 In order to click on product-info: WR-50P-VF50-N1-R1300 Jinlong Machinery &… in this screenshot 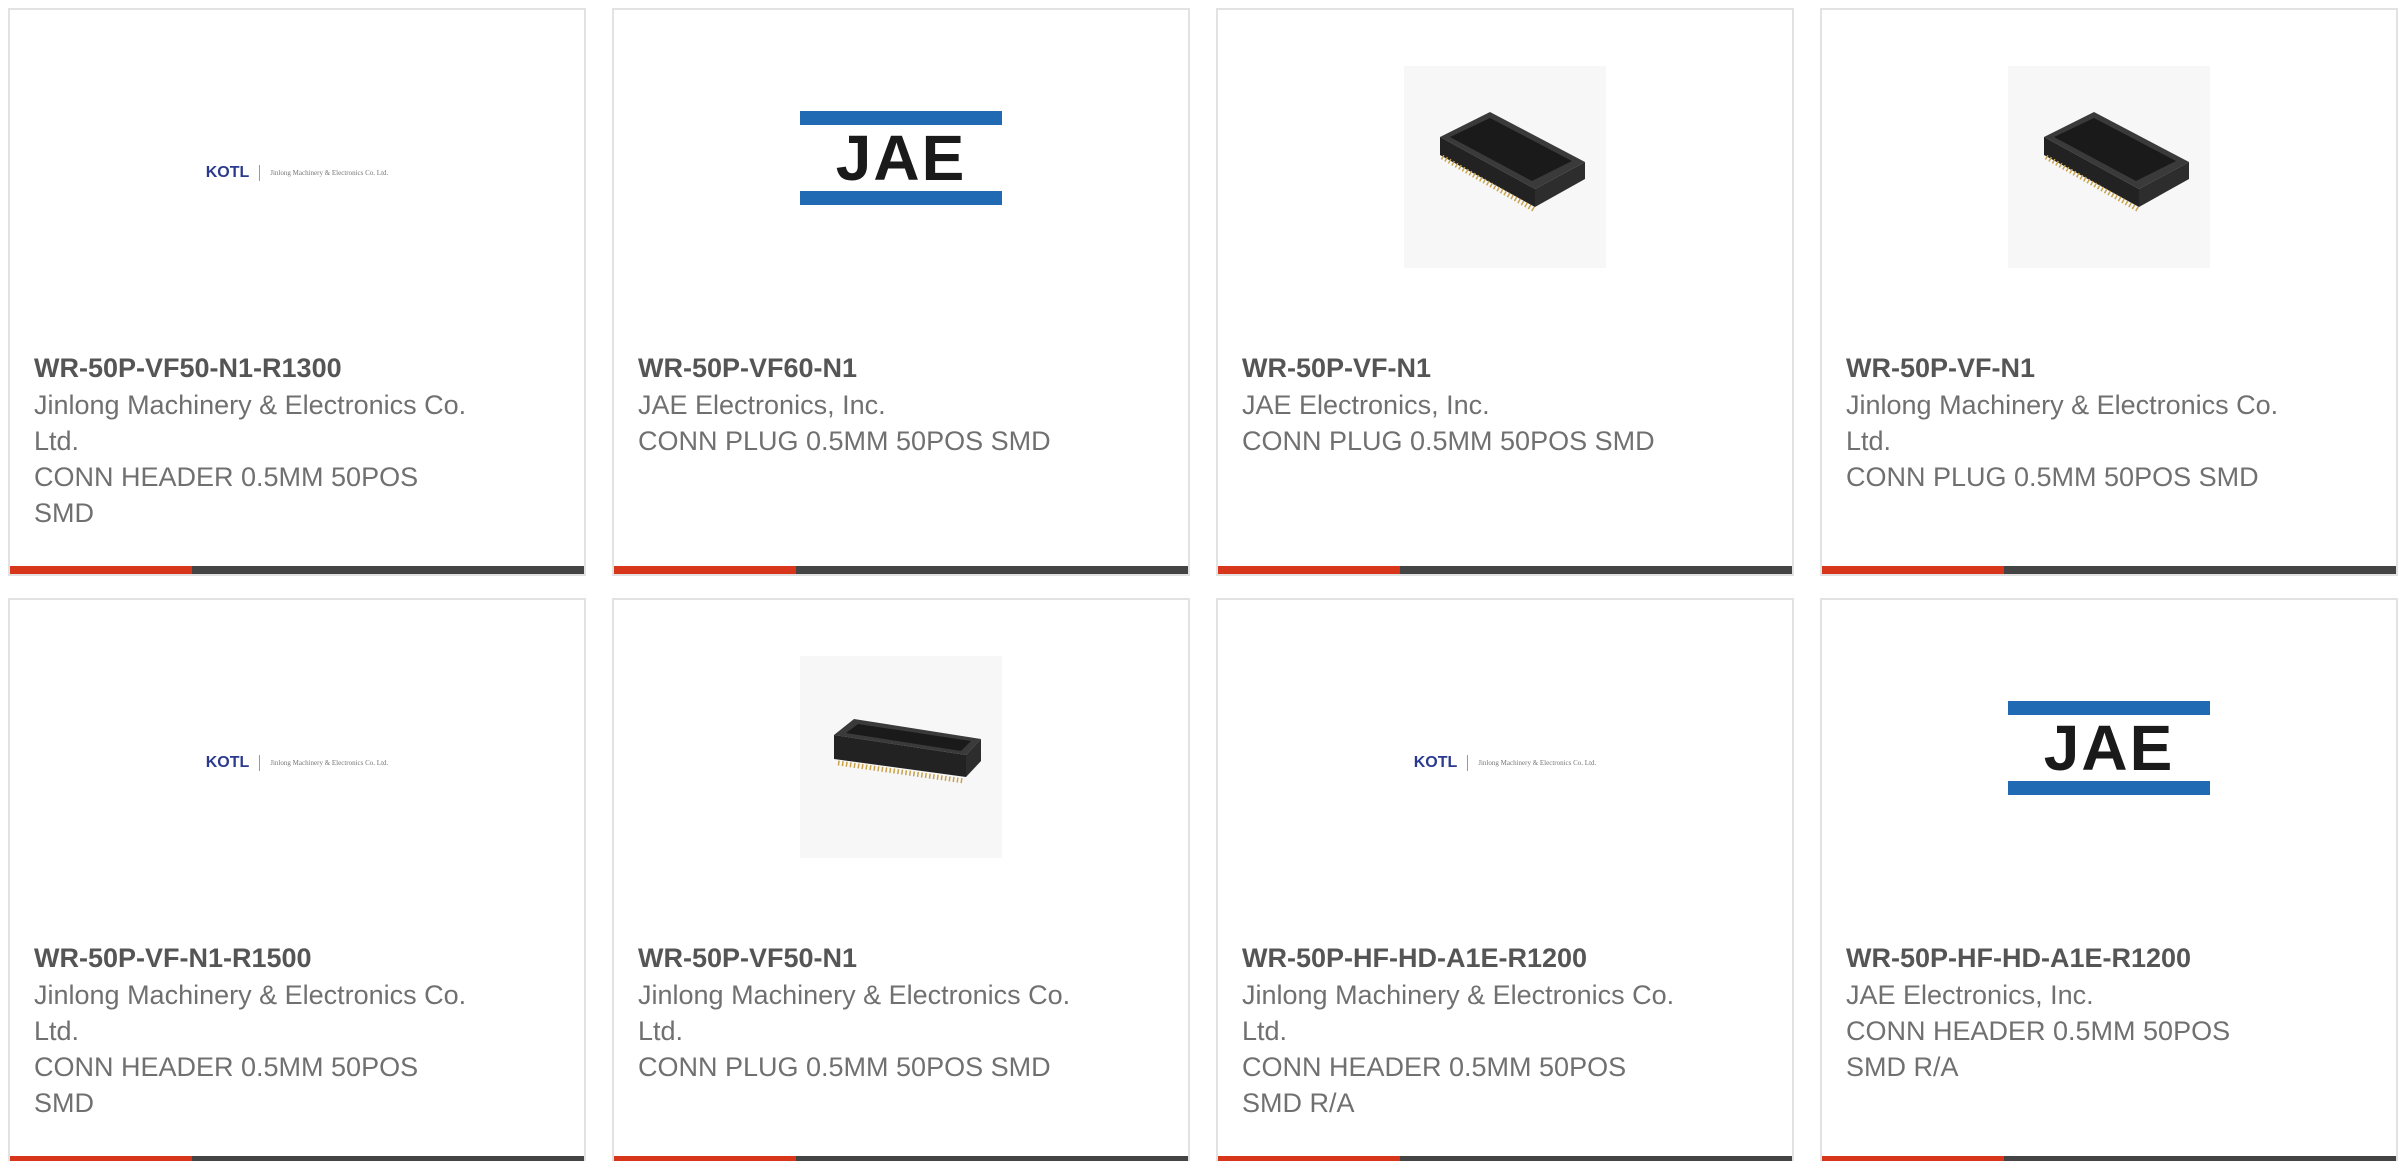, I will do `click(254, 440)`.